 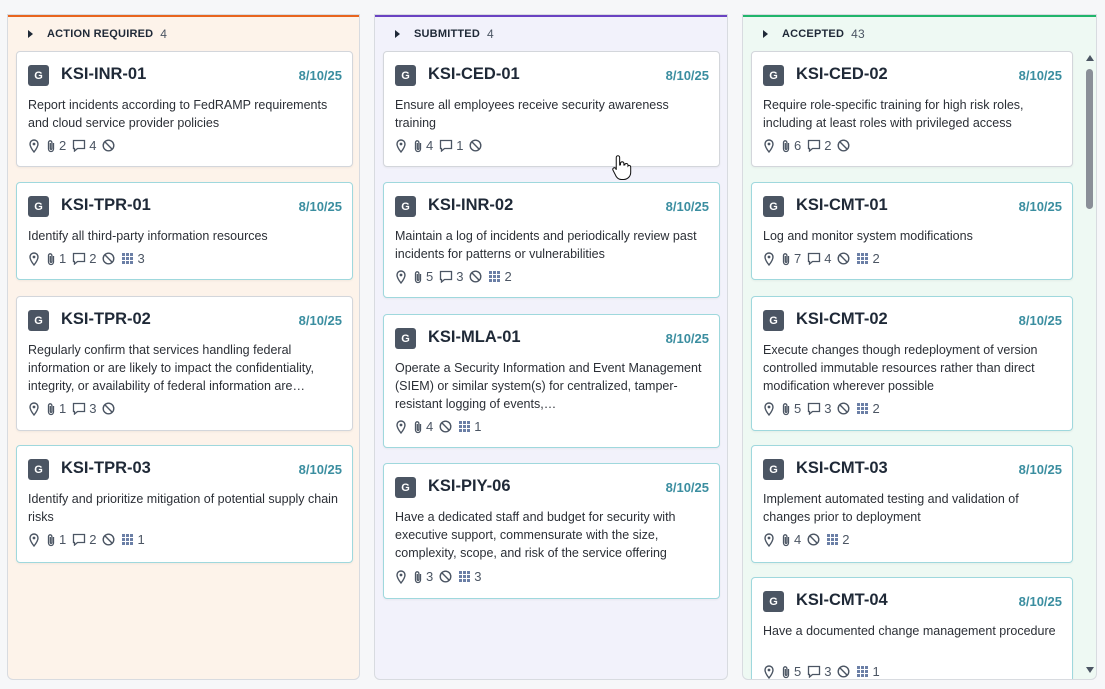 What do you see at coordinates (469, 486) in the screenshot?
I see `card-id: KSI-PIY-06` at bounding box center [469, 486].